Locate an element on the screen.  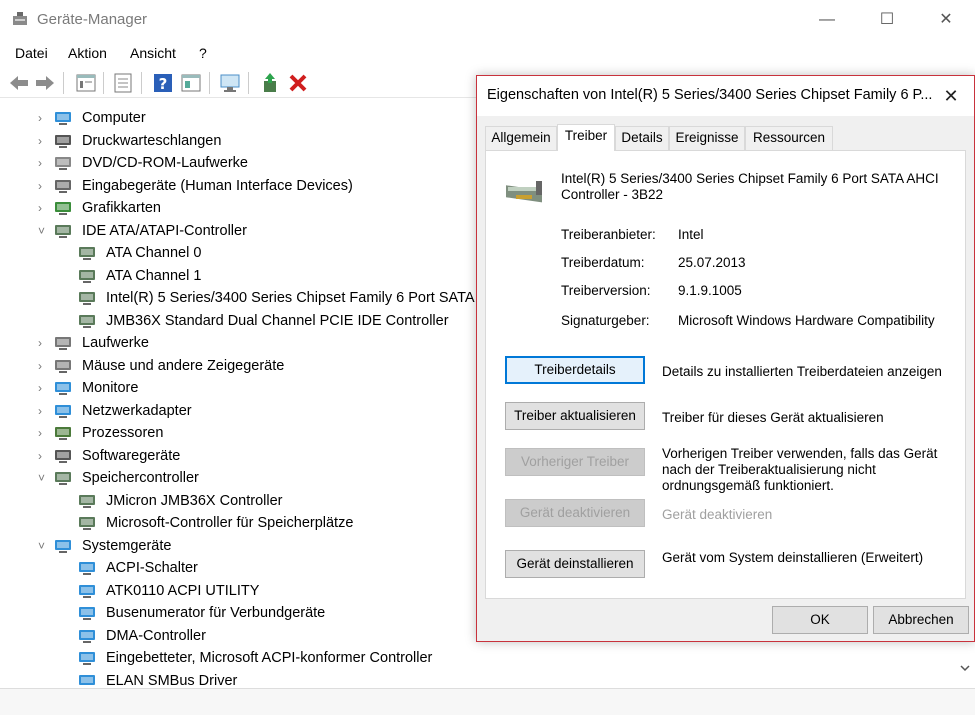
minimize-button: — is located at coordinates (827, 20).